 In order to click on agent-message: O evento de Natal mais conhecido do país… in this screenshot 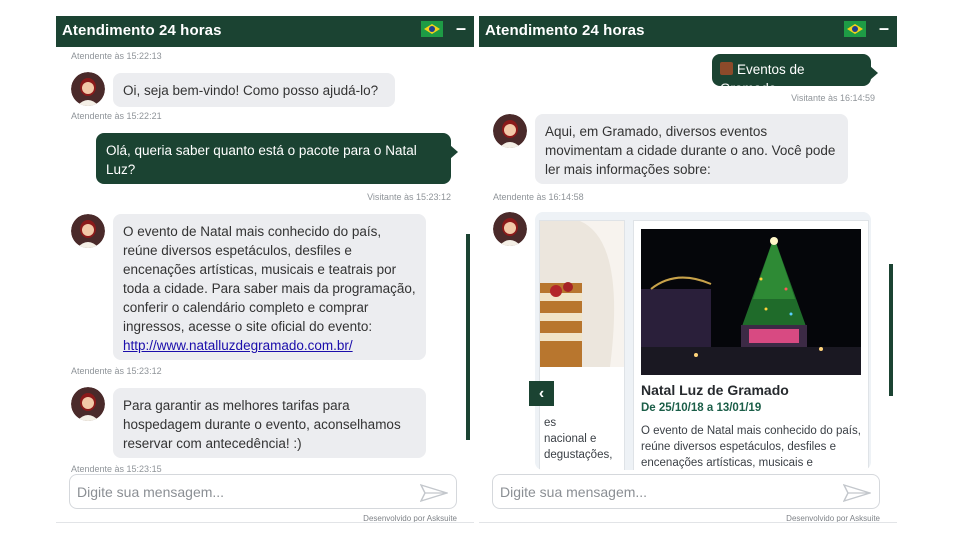, I will do `click(269, 287)`.